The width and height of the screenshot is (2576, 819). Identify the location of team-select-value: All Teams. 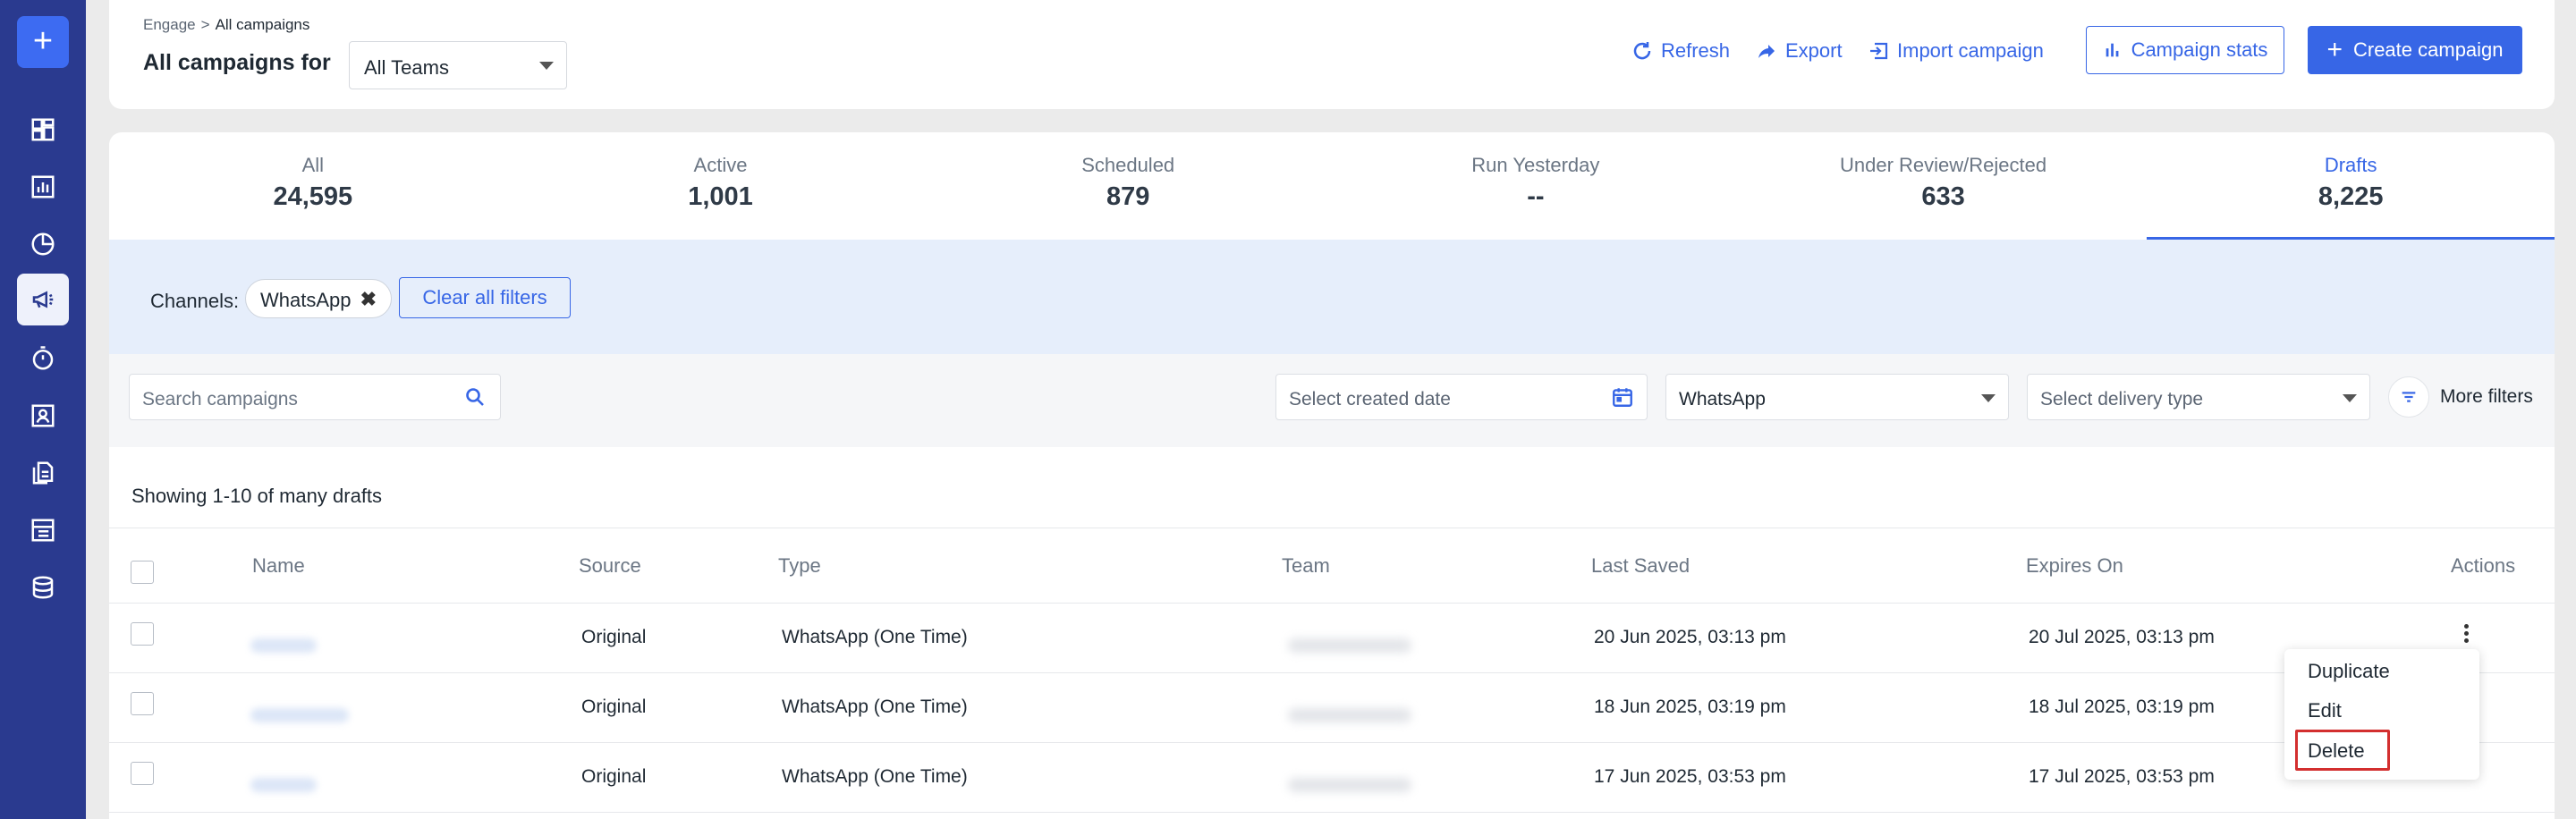
(406, 67).